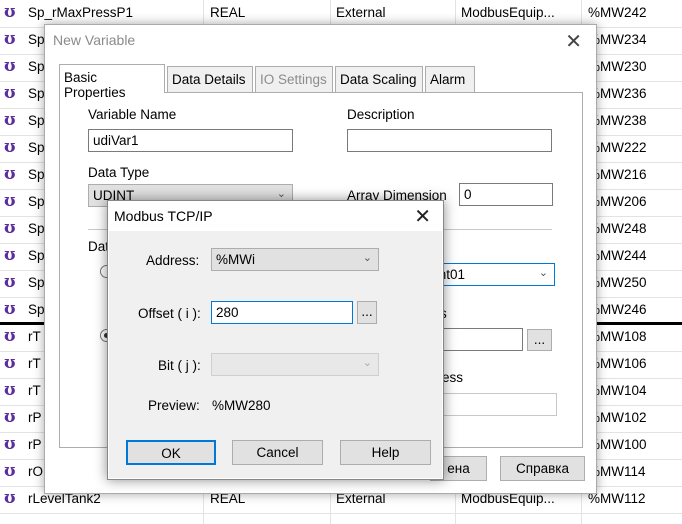  What do you see at coordinates (617, 93) in the screenshot?
I see `address-cell: %MW236` at bounding box center [617, 93].